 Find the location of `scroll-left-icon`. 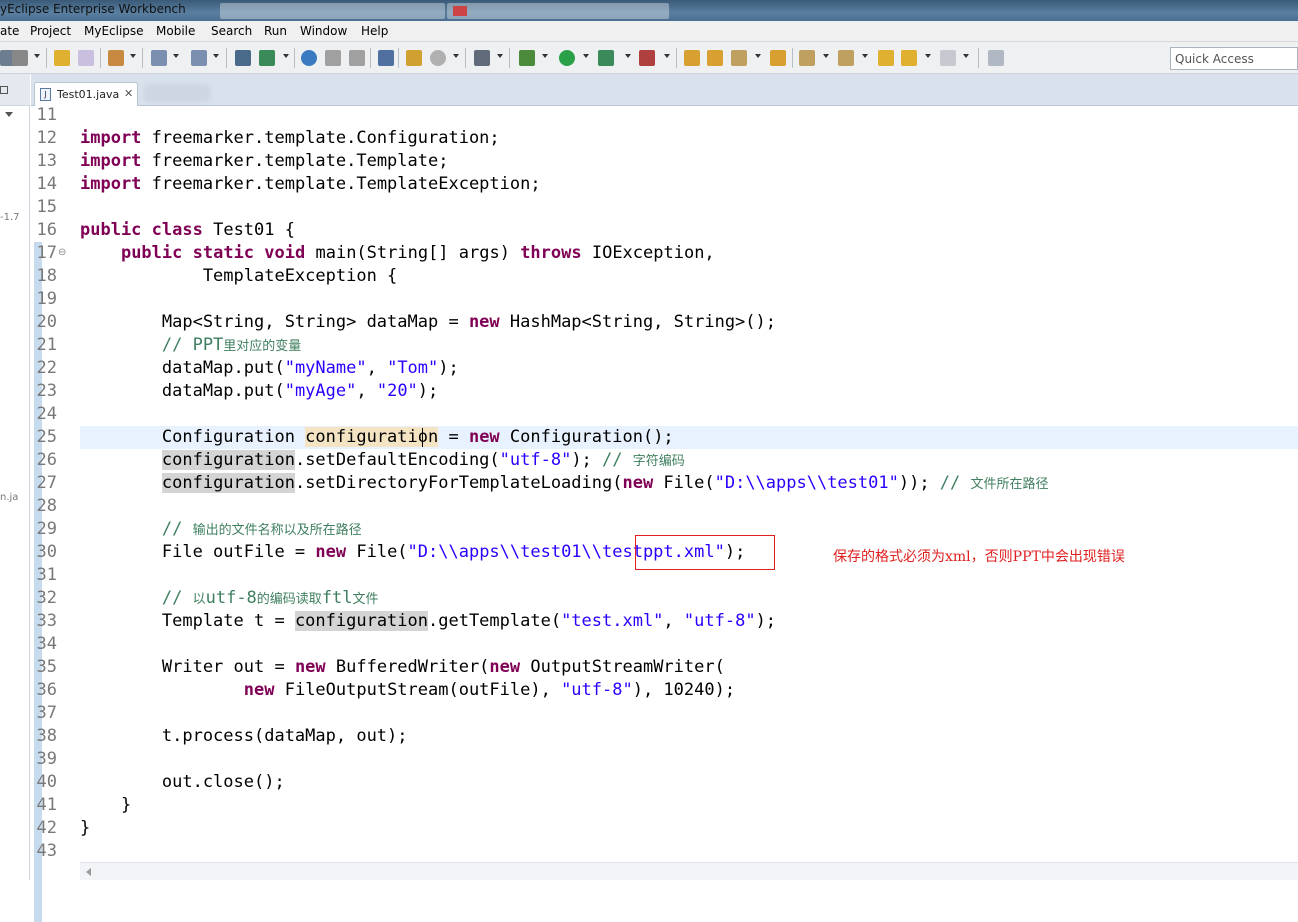

scroll-left-icon is located at coordinates (88, 872).